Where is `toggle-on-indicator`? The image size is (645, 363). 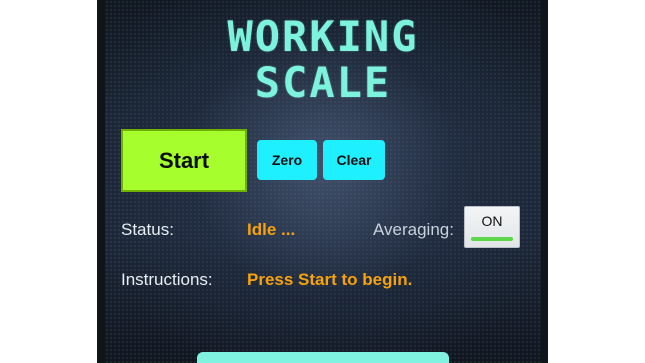 toggle-on-indicator is located at coordinates (492, 239).